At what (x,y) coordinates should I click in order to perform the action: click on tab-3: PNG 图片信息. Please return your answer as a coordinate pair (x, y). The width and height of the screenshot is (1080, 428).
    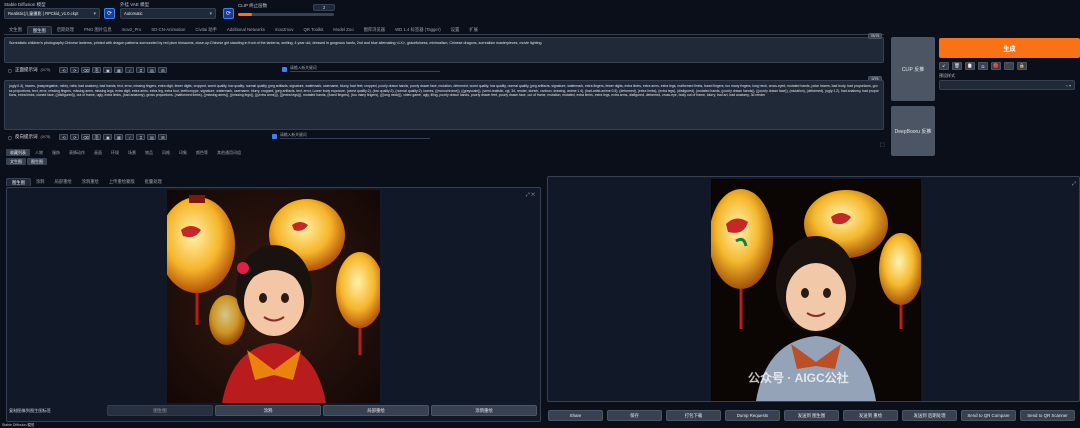
    Looking at the image, I should click on (98, 30).